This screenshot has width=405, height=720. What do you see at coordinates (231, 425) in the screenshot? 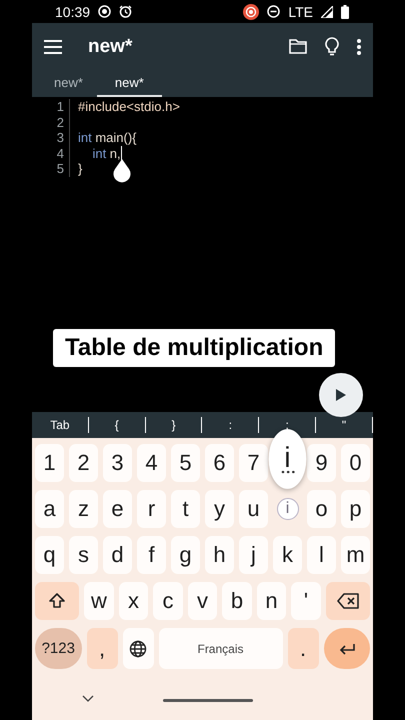
I see `extra-key: :` at bounding box center [231, 425].